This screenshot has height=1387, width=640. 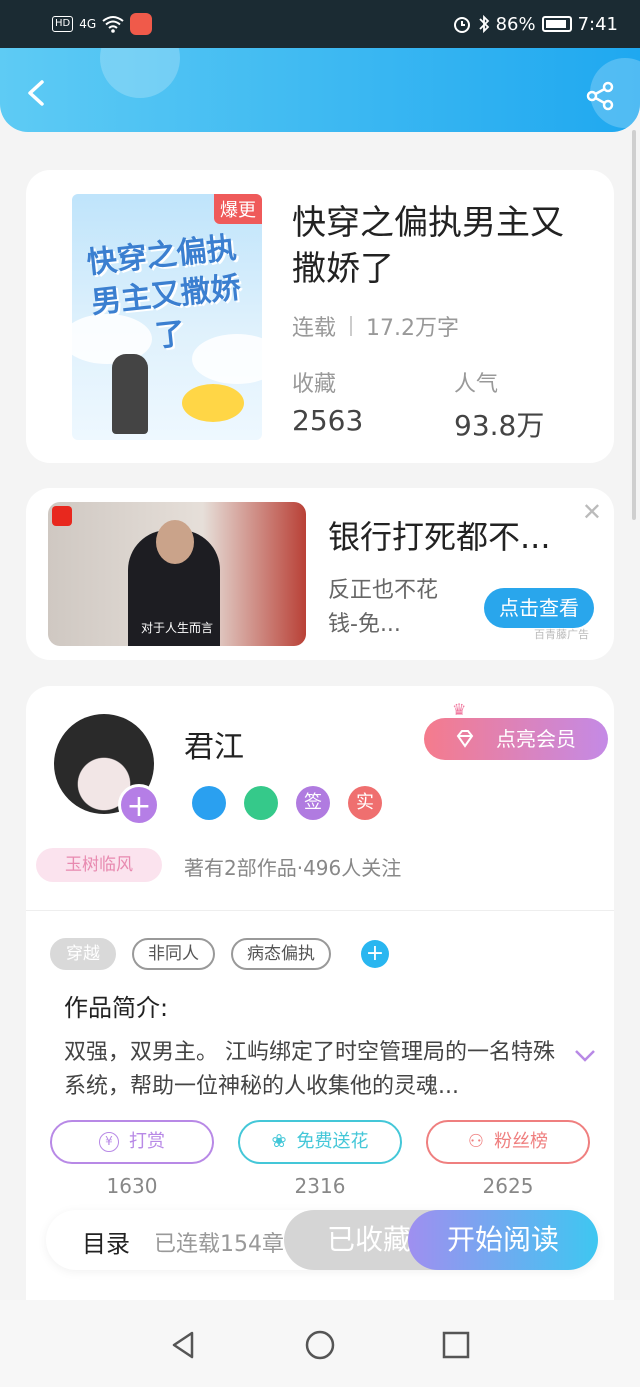 I want to click on triangle-back-icon, so click(x=183, y=1345).